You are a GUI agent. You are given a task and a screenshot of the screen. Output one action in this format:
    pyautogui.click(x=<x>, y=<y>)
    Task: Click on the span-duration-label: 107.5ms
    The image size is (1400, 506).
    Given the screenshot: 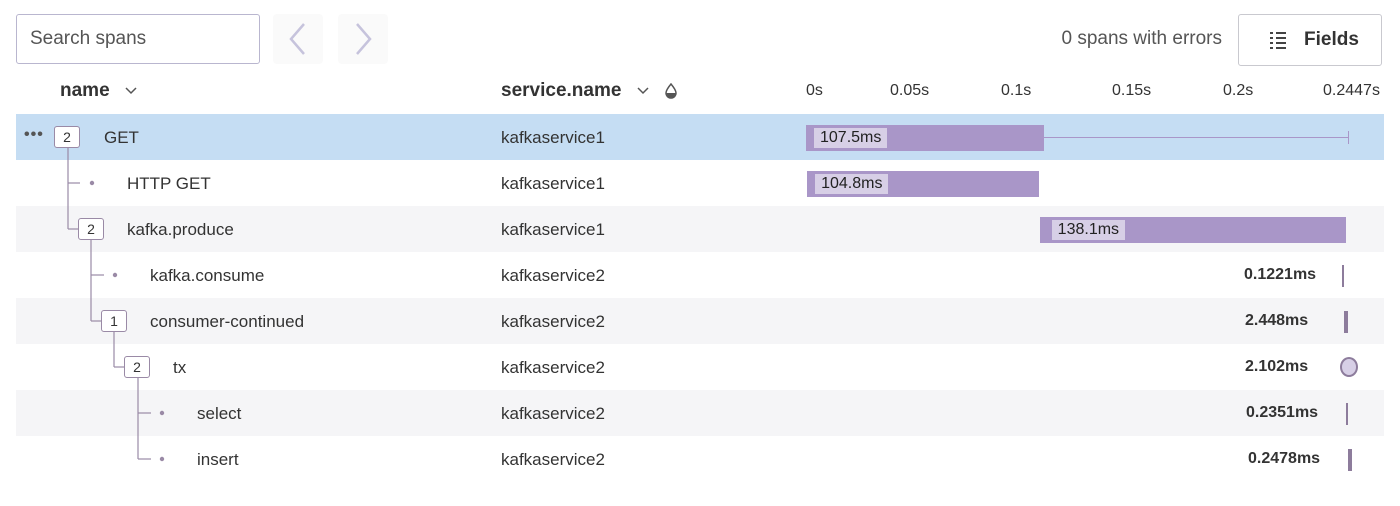 What is the action you would take?
    pyautogui.click(x=851, y=138)
    